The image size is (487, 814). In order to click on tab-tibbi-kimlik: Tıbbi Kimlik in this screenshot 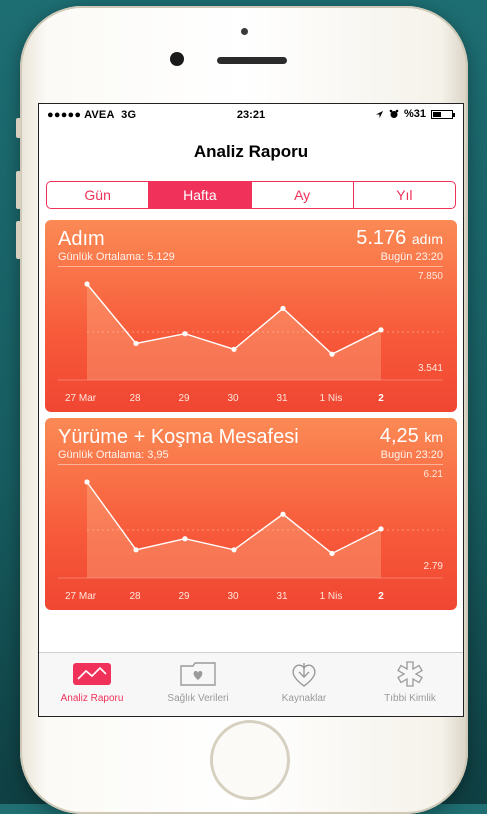, I will do `click(410, 684)`.